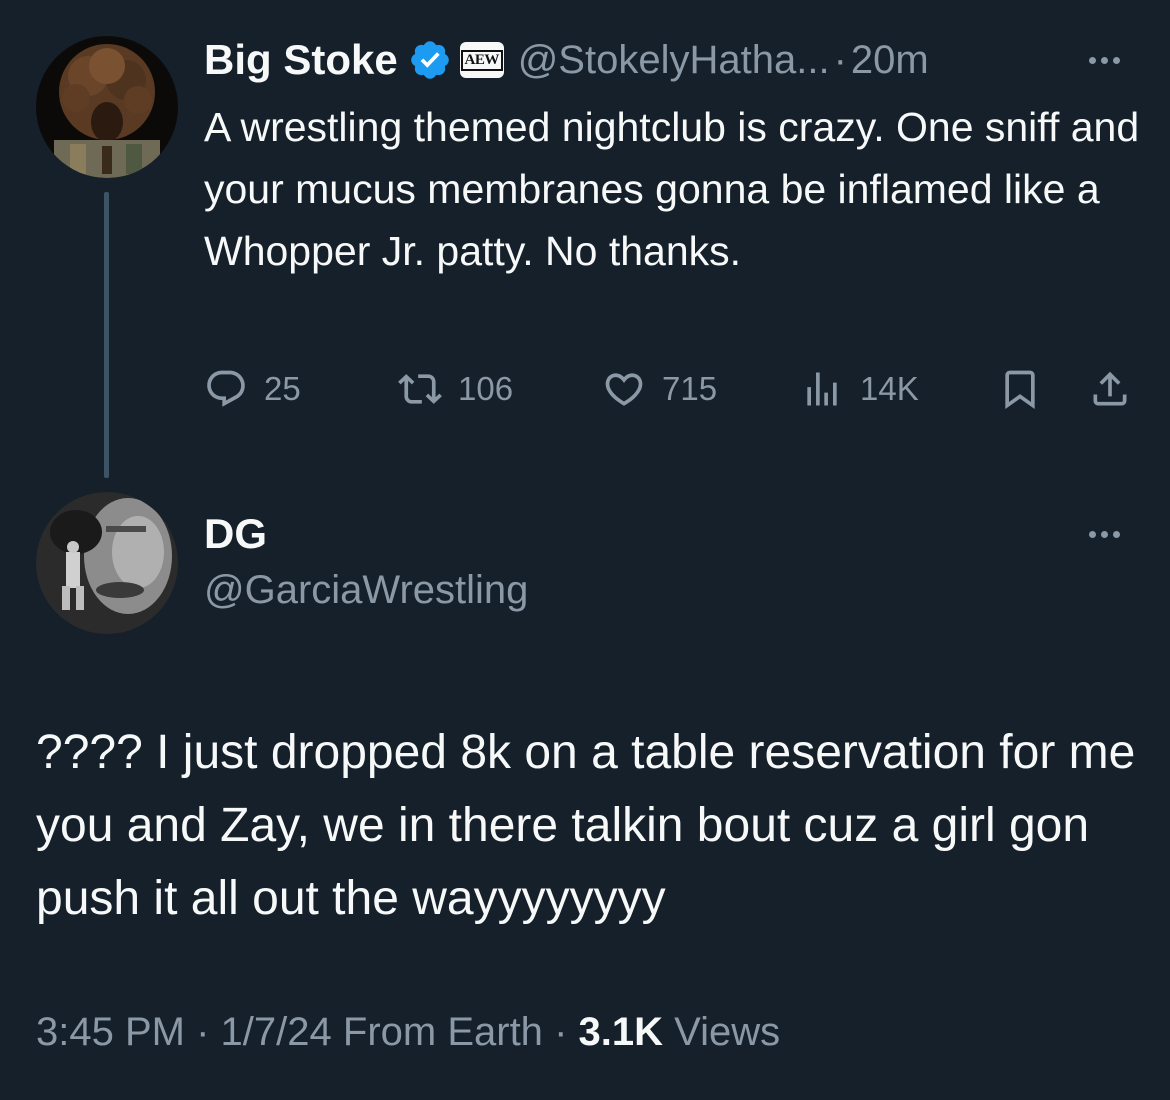 Image resolution: width=1170 pixels, height=1100 pixels. Describe the element at coordinates (252, 389) in the screenshot. I see `reply-button: 25` at that location.